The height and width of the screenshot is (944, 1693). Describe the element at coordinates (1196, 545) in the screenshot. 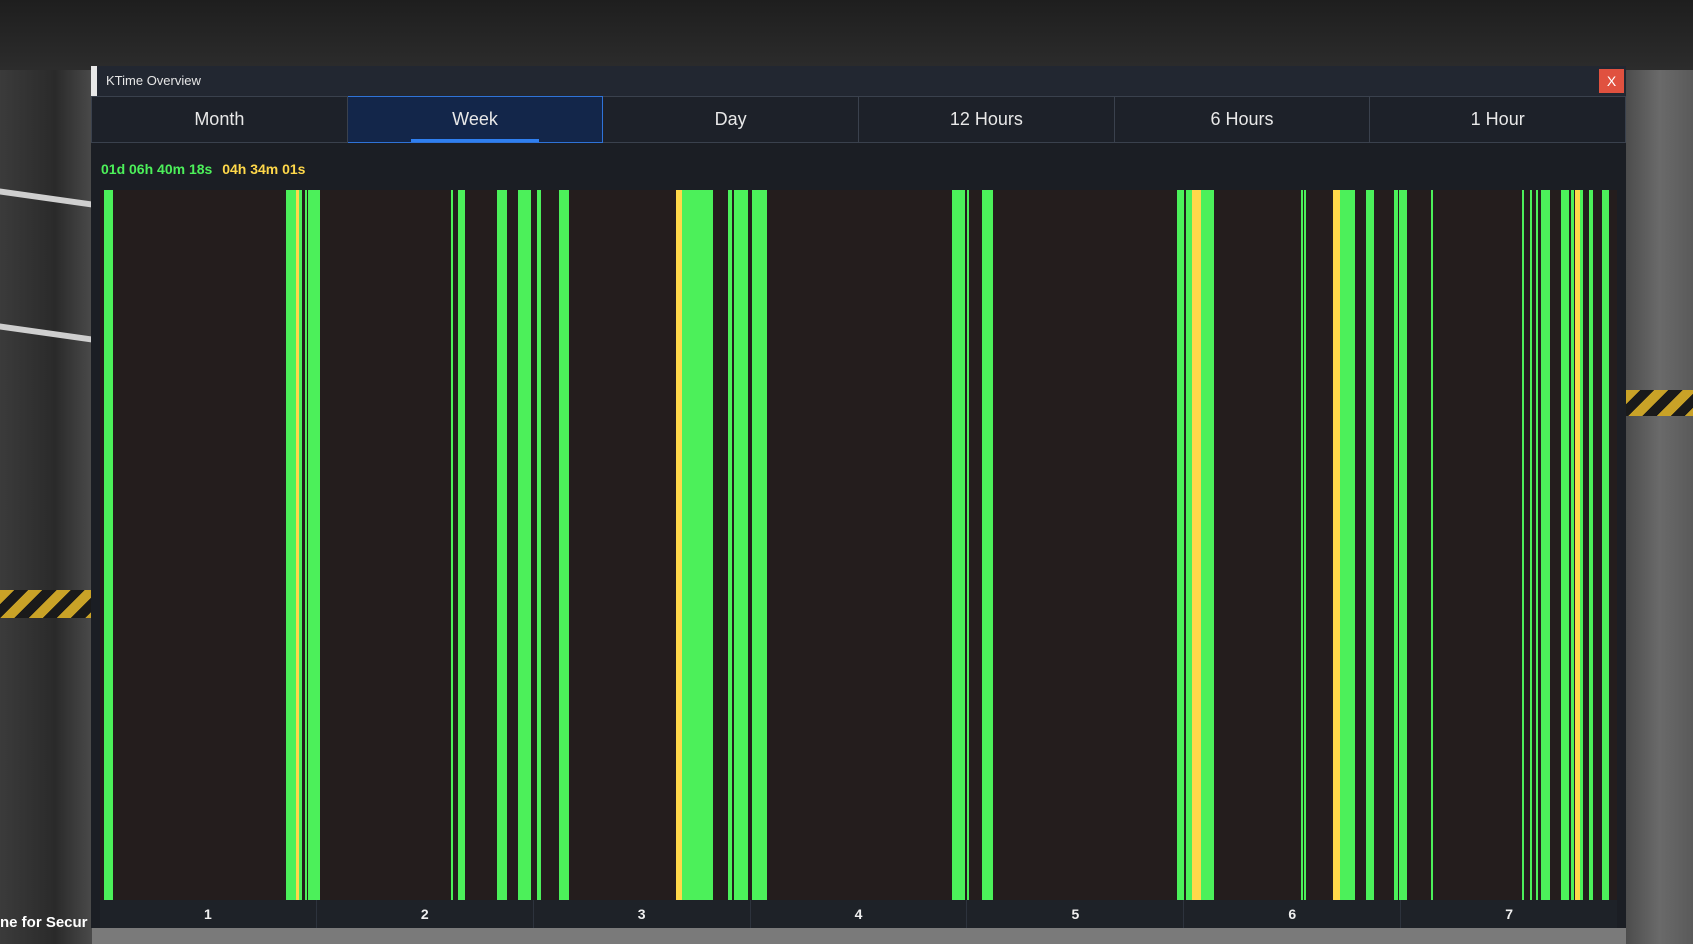

I see `idle-segment` at that location.